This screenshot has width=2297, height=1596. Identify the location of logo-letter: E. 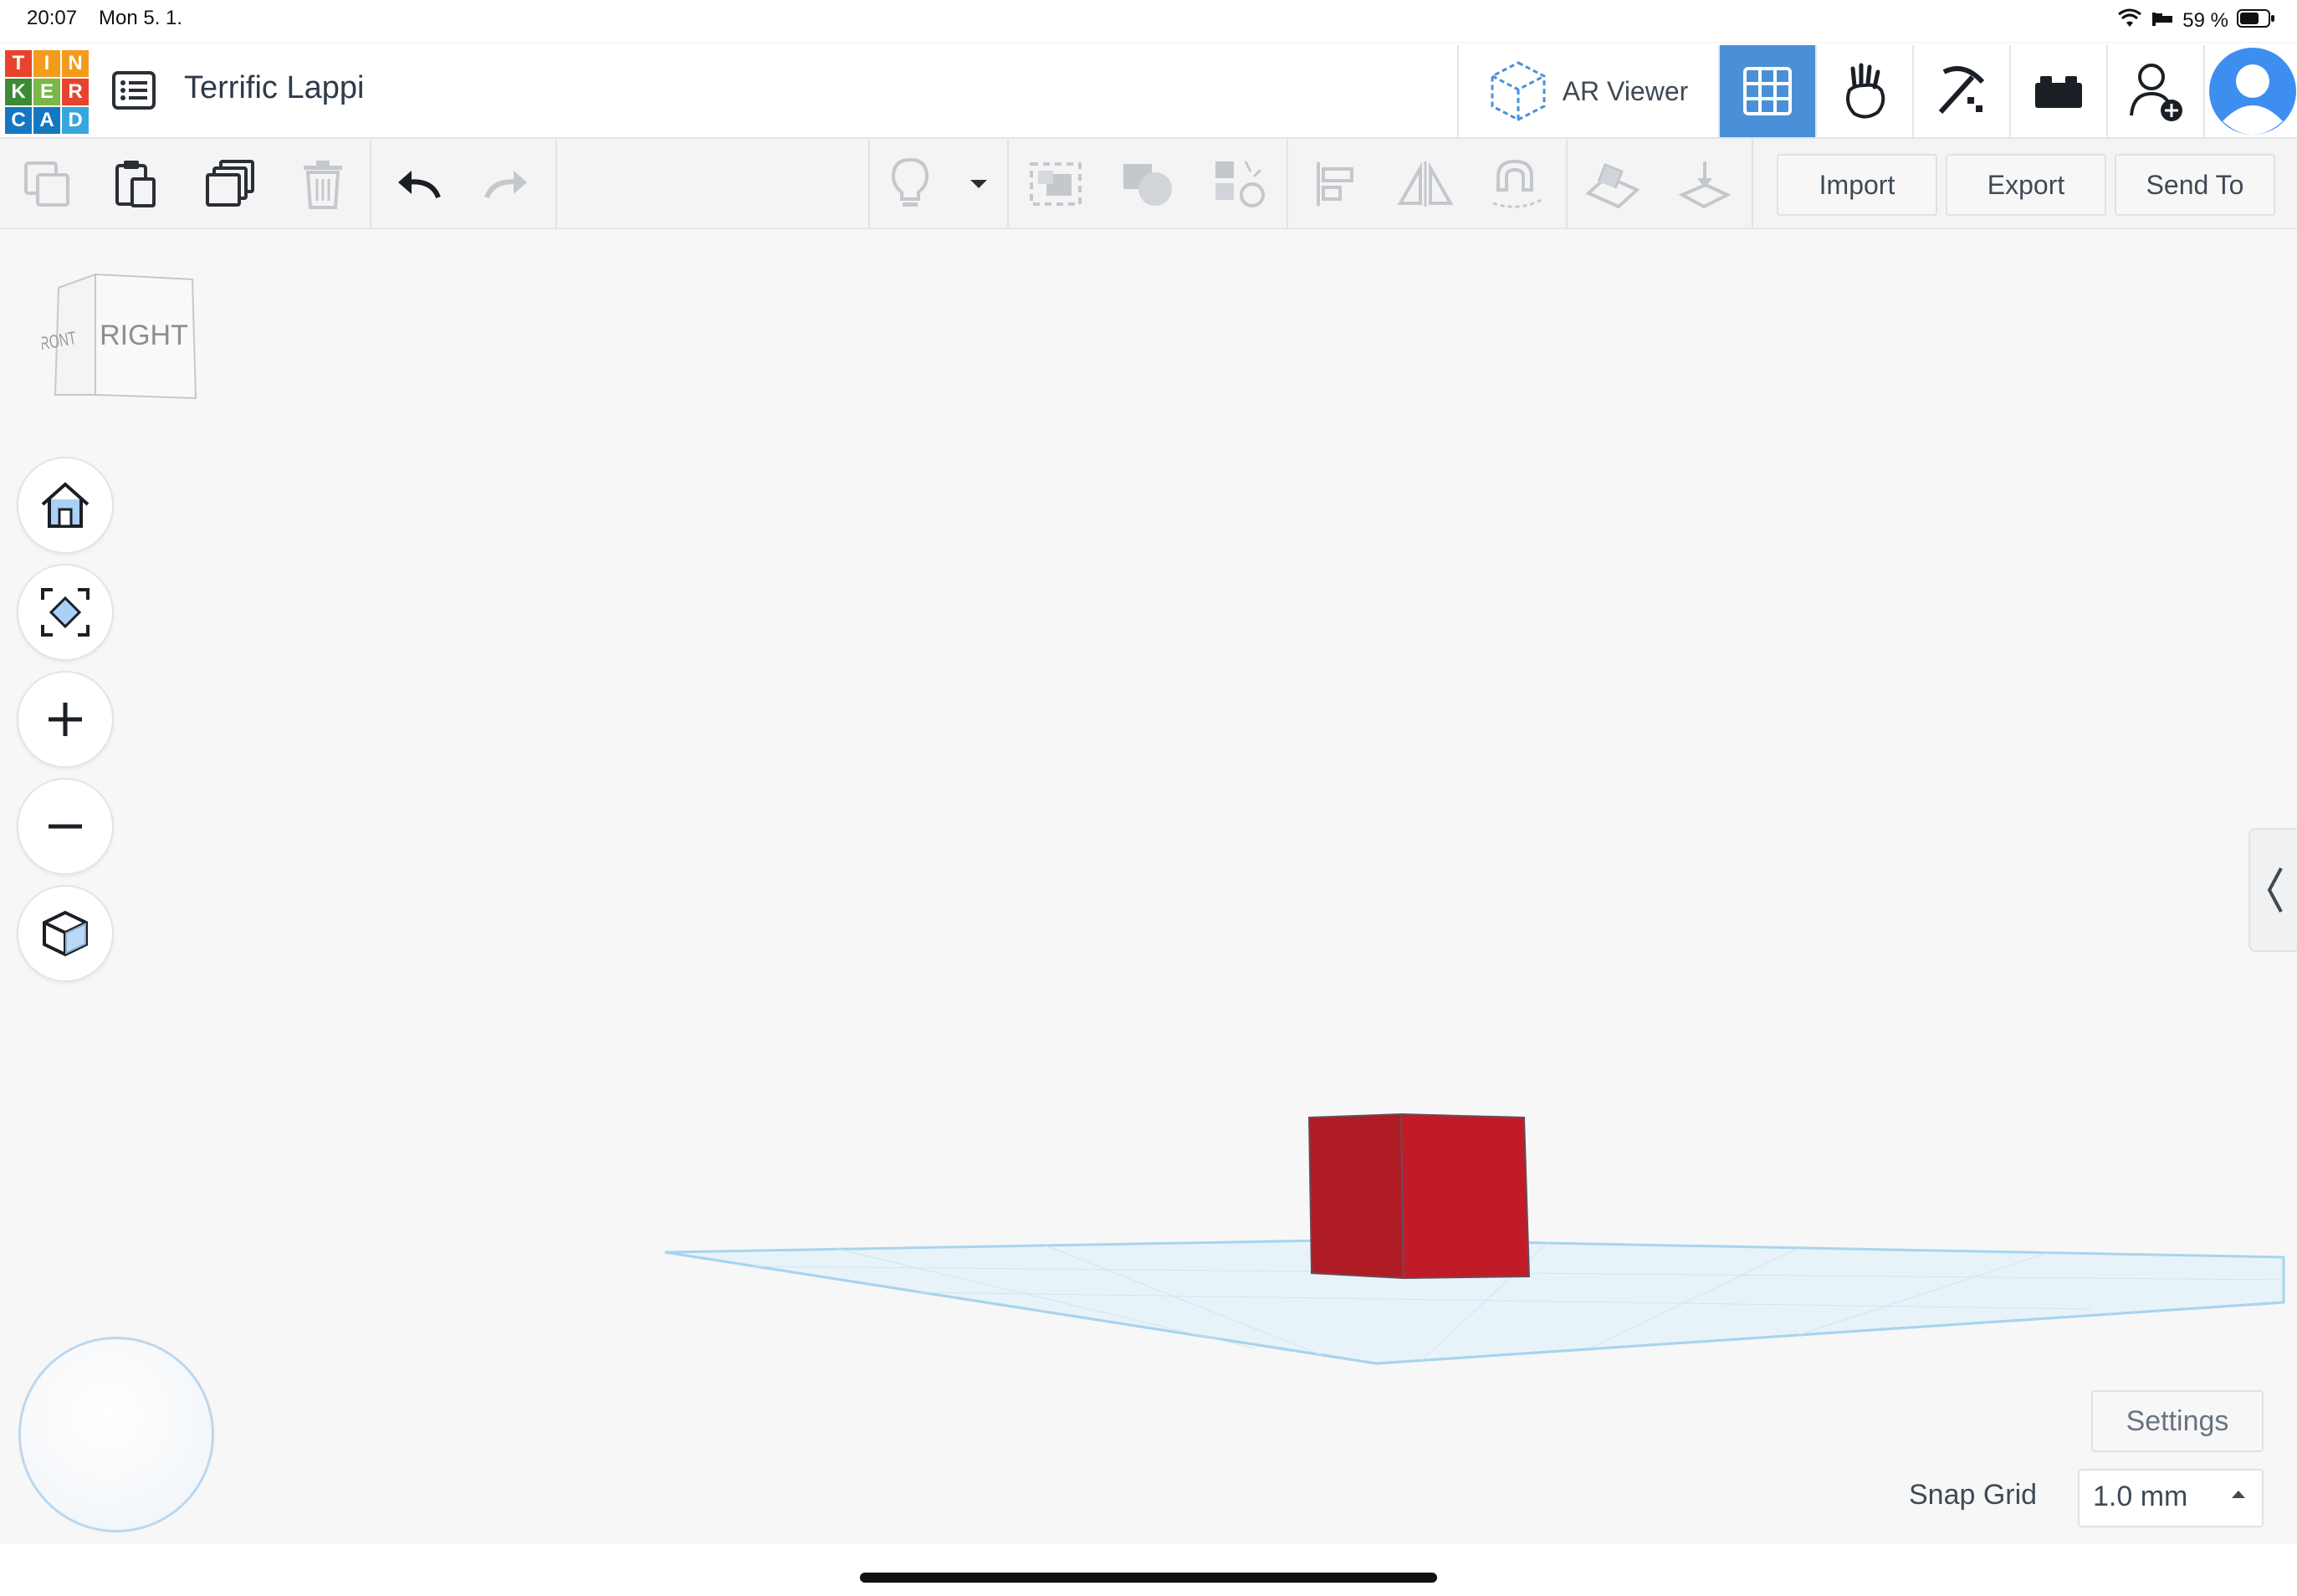
(46, 92).